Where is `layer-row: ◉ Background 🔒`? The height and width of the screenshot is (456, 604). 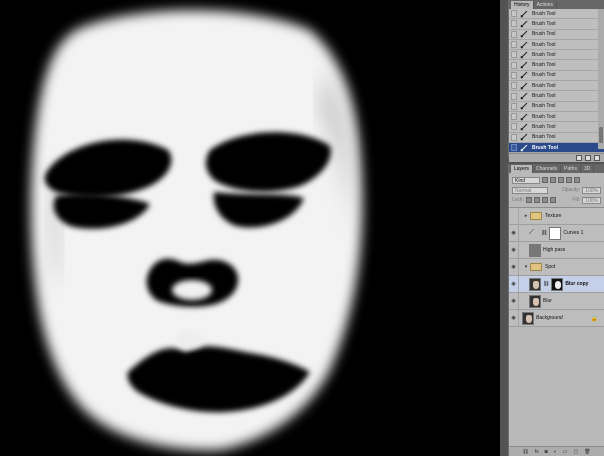
layer-row: ◉ Background 🔒 is located at coordinates (556, 318).